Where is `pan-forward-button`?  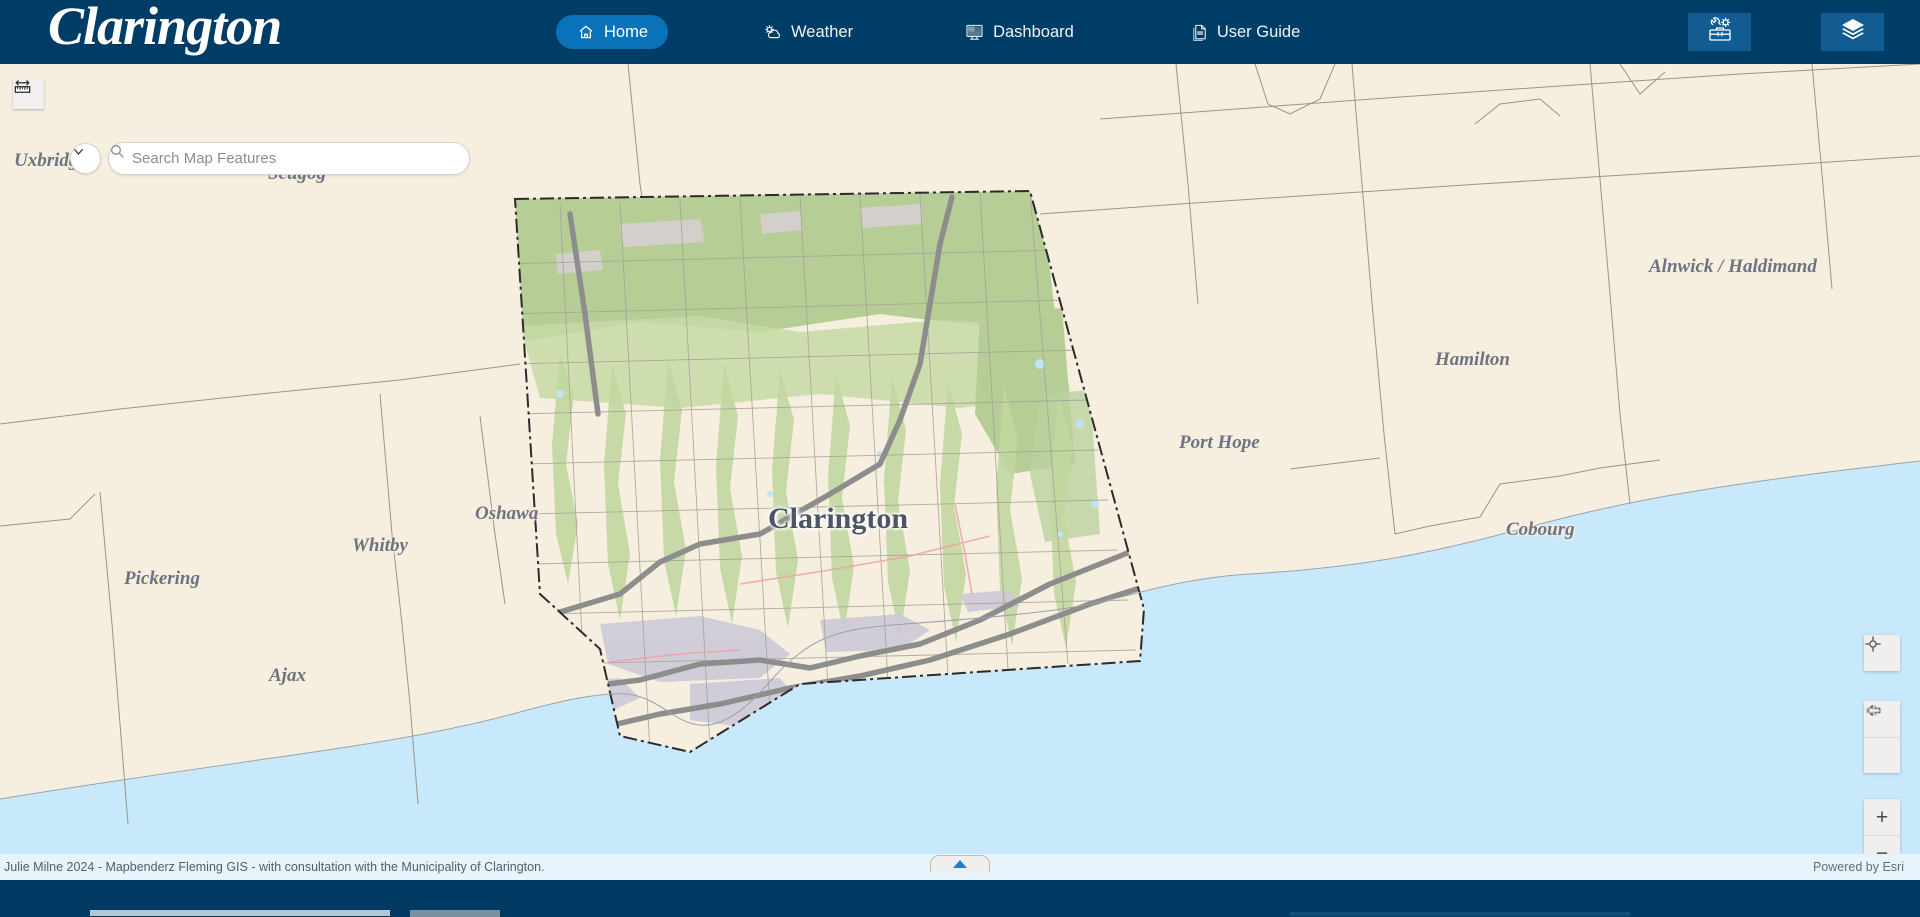 pan-forward-button is located at coordinates (1882, 739).